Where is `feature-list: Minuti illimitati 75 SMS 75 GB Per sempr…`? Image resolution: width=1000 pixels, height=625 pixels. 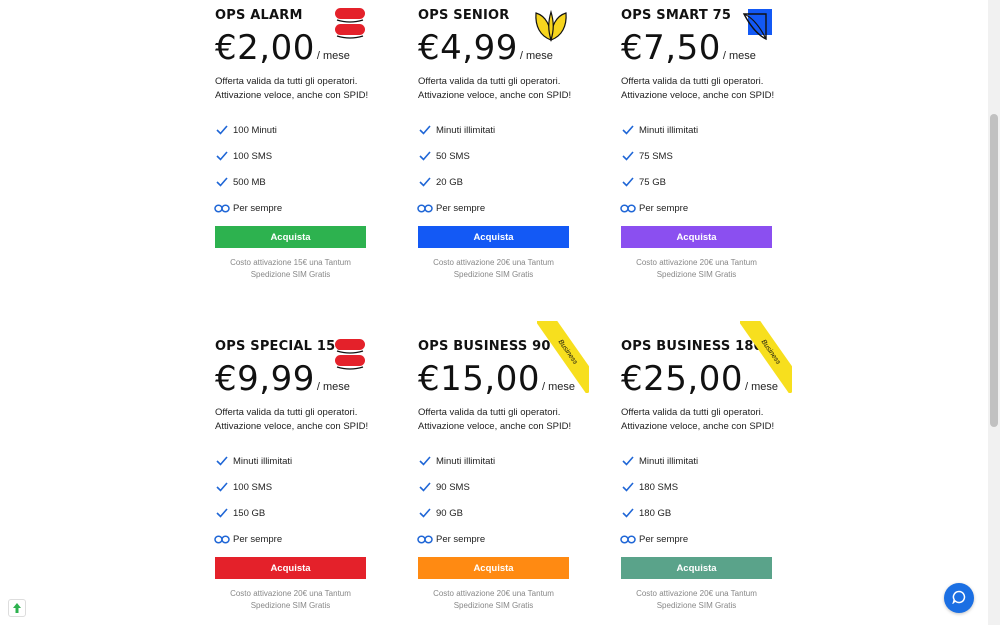 feature-list: Minuti illimitati 75 SMS 75 GB Per sempr… is located at coordinates (659, 169).